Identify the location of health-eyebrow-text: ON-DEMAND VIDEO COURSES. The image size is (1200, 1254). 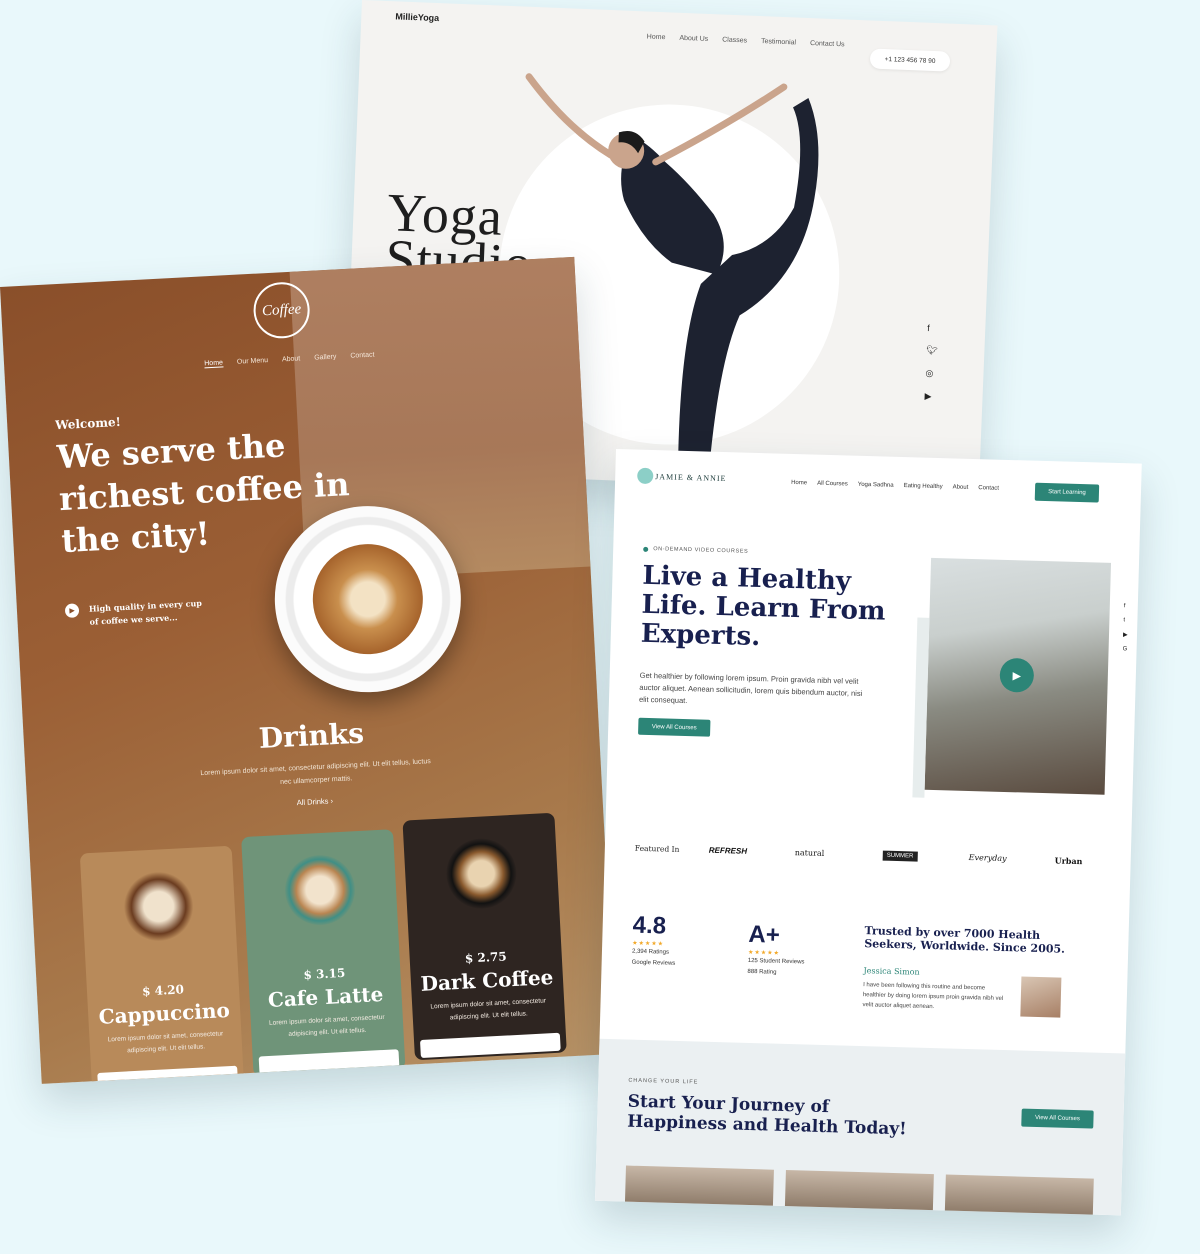
(701, 550).